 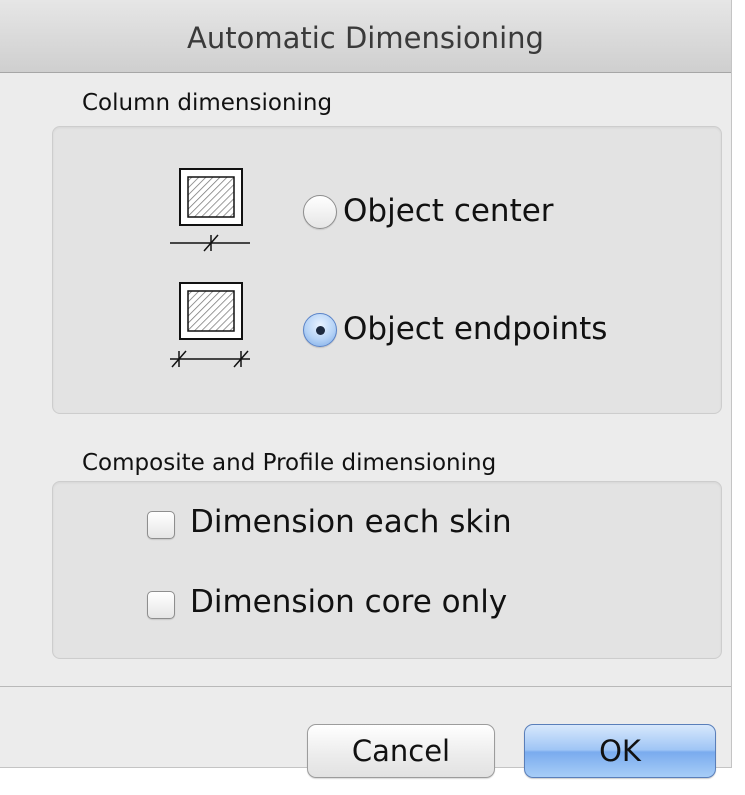 What do you see at coordinates (351, 522) in the screenshot?
I see `dimension-each-skin-label: Dimension each skin` at bounding box center [351, 522].